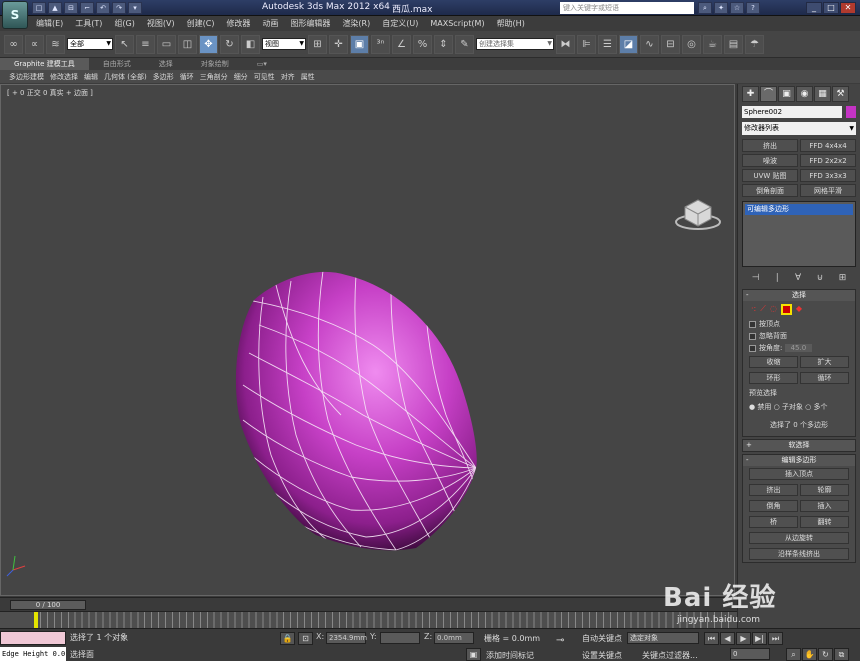 The width and height of the screenshot is (860, 661). I want to click on menu-group: 组(G), so click(124, 23).